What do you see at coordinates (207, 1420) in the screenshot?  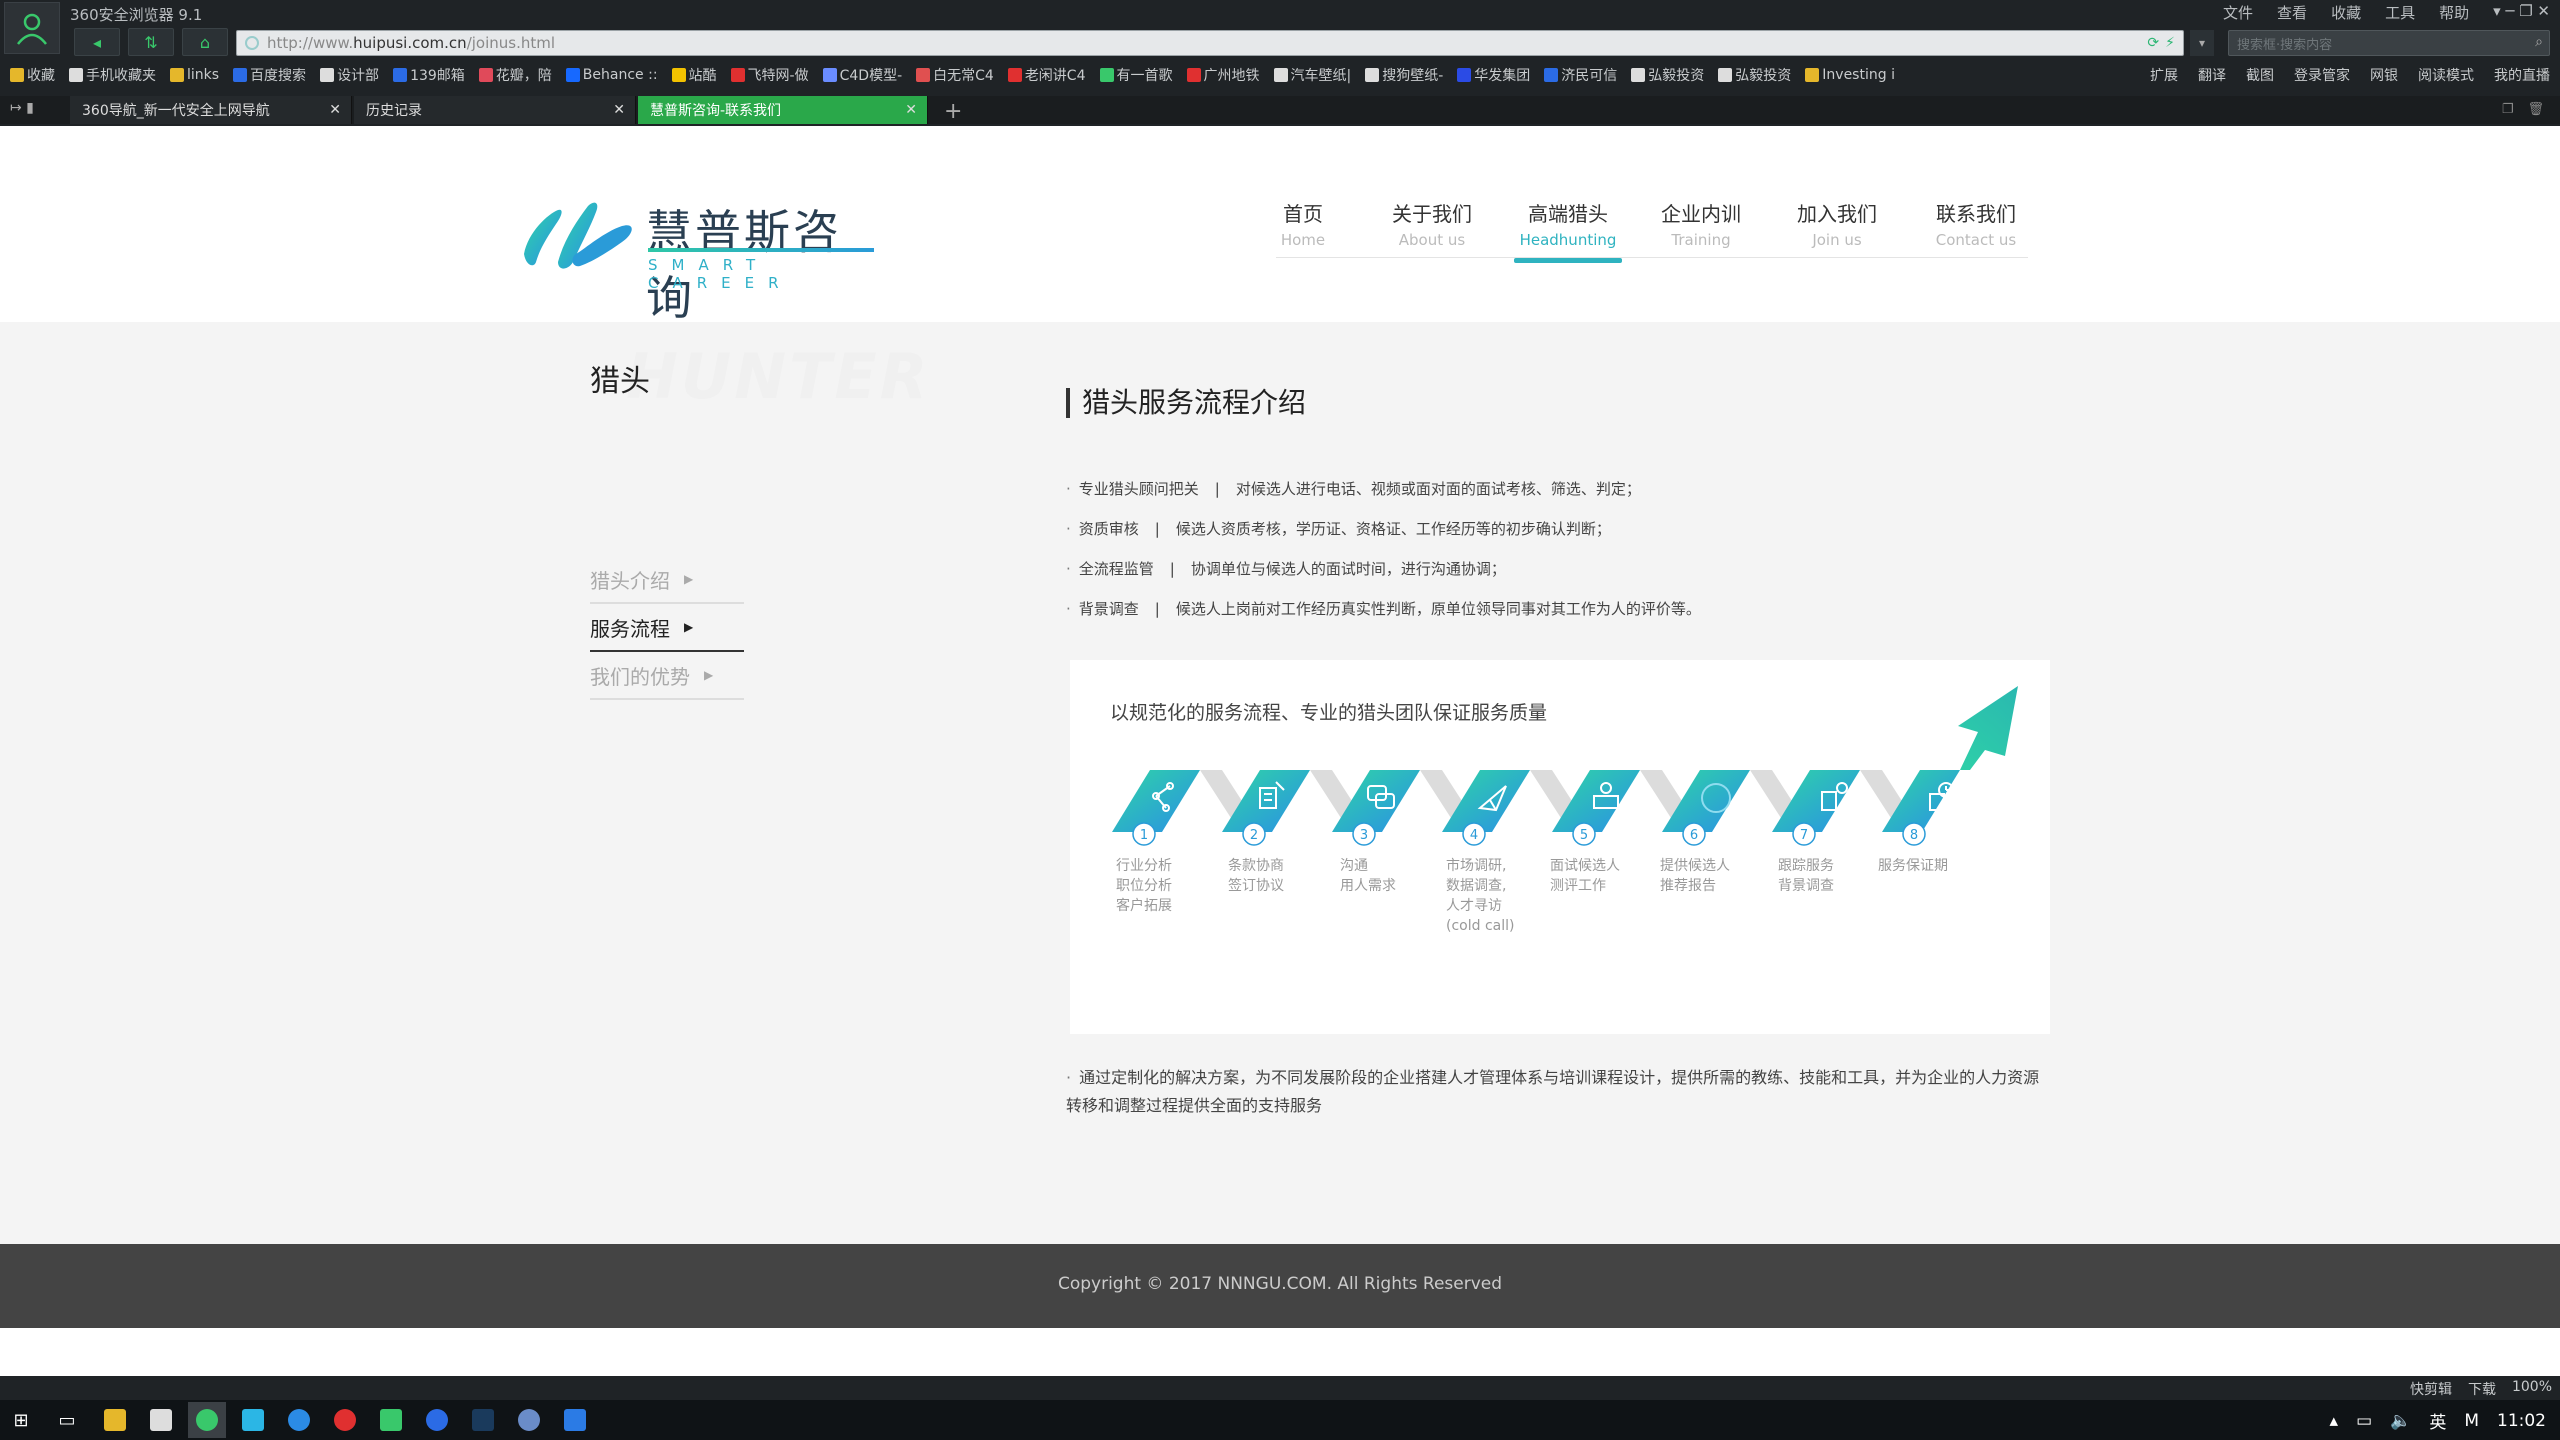 I see `browser-360-icon` at bounding box center [207, 1420].